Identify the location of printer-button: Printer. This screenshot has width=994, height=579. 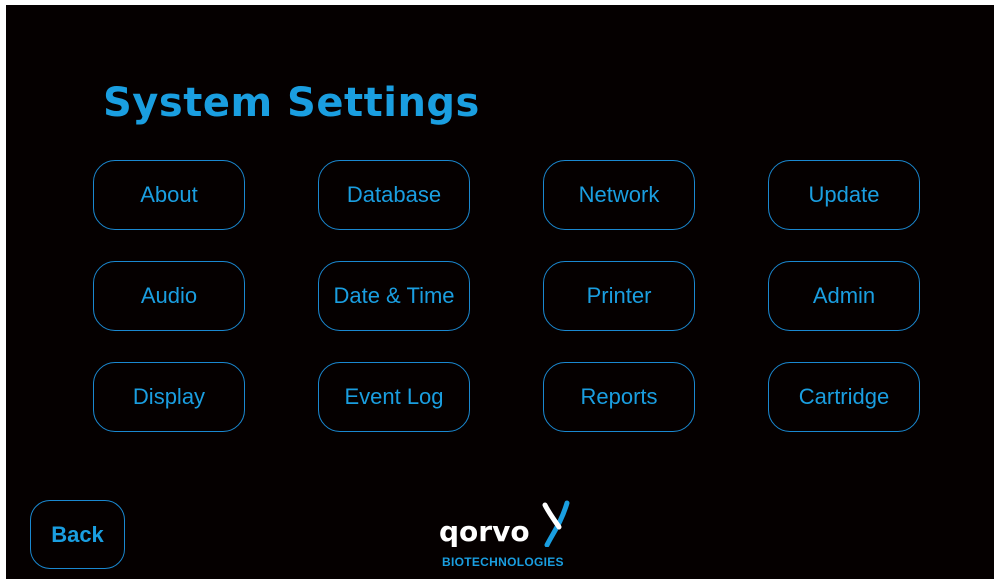
(619, 296).